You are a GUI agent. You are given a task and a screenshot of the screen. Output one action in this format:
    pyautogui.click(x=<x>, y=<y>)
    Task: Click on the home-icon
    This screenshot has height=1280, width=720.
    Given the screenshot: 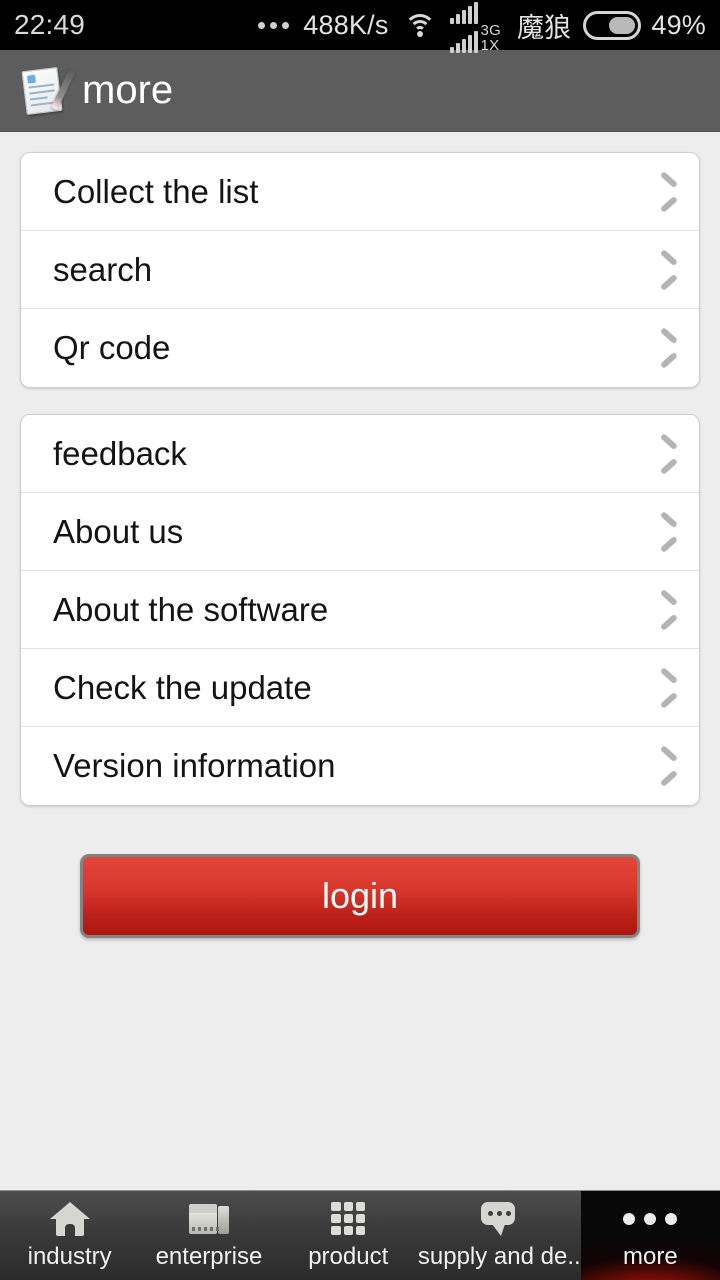 What is the action you would take?
    pyautogui.click(x=69, y=1219)
    